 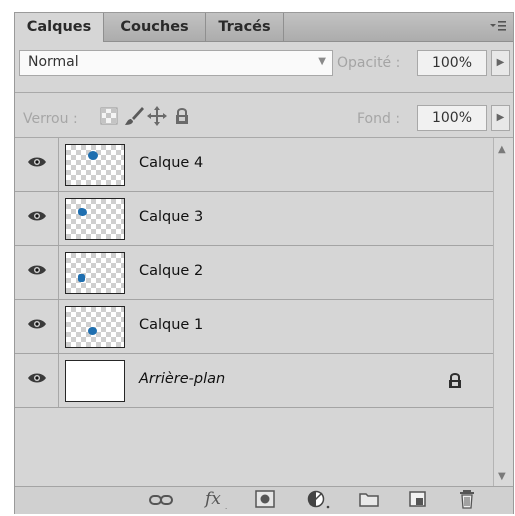 I want to click on layer-name: Calque 2, so click(x=171, y=271).